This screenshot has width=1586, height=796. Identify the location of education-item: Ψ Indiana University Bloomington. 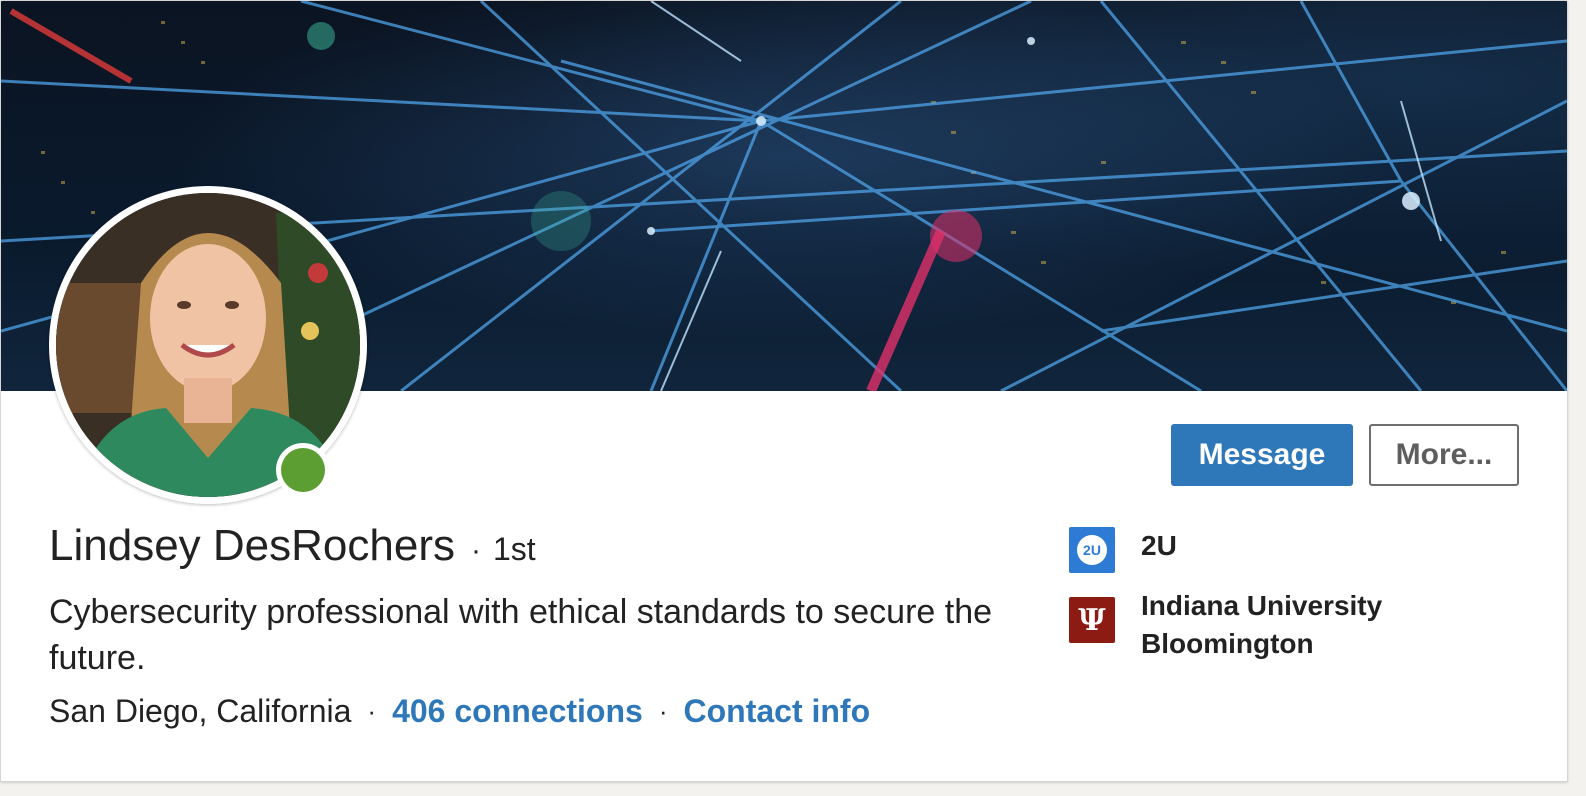
(1255, 625).